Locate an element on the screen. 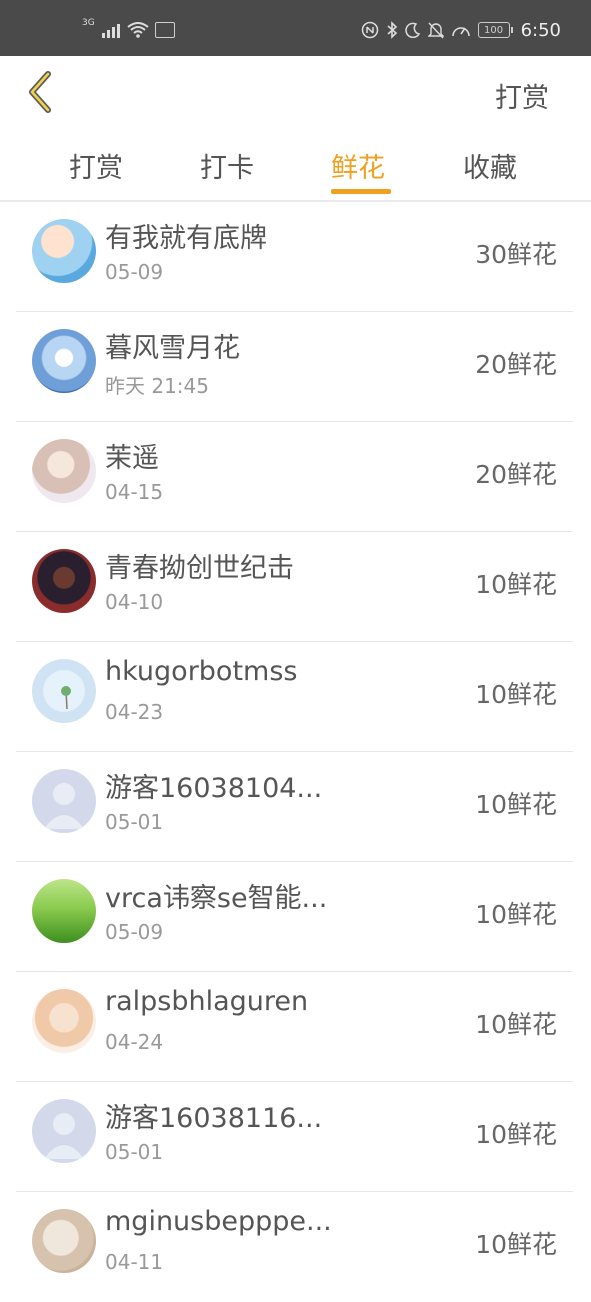  gift-date: 昨天 21:45 is located at coordinates (157, 386).